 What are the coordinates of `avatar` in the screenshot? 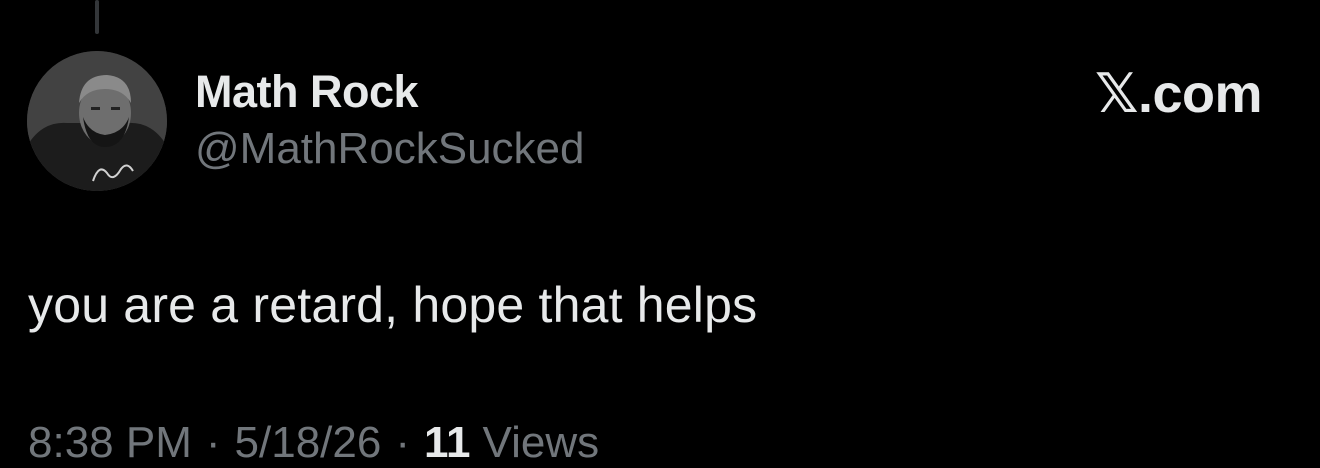 It's located at (97, 121).